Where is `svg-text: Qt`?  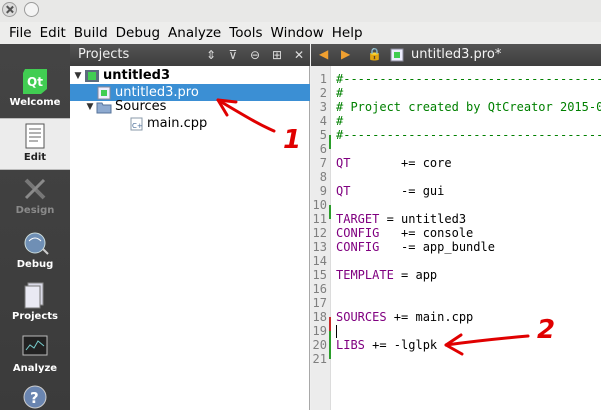 svg-text: Qt is located at coordinates (35, 82).